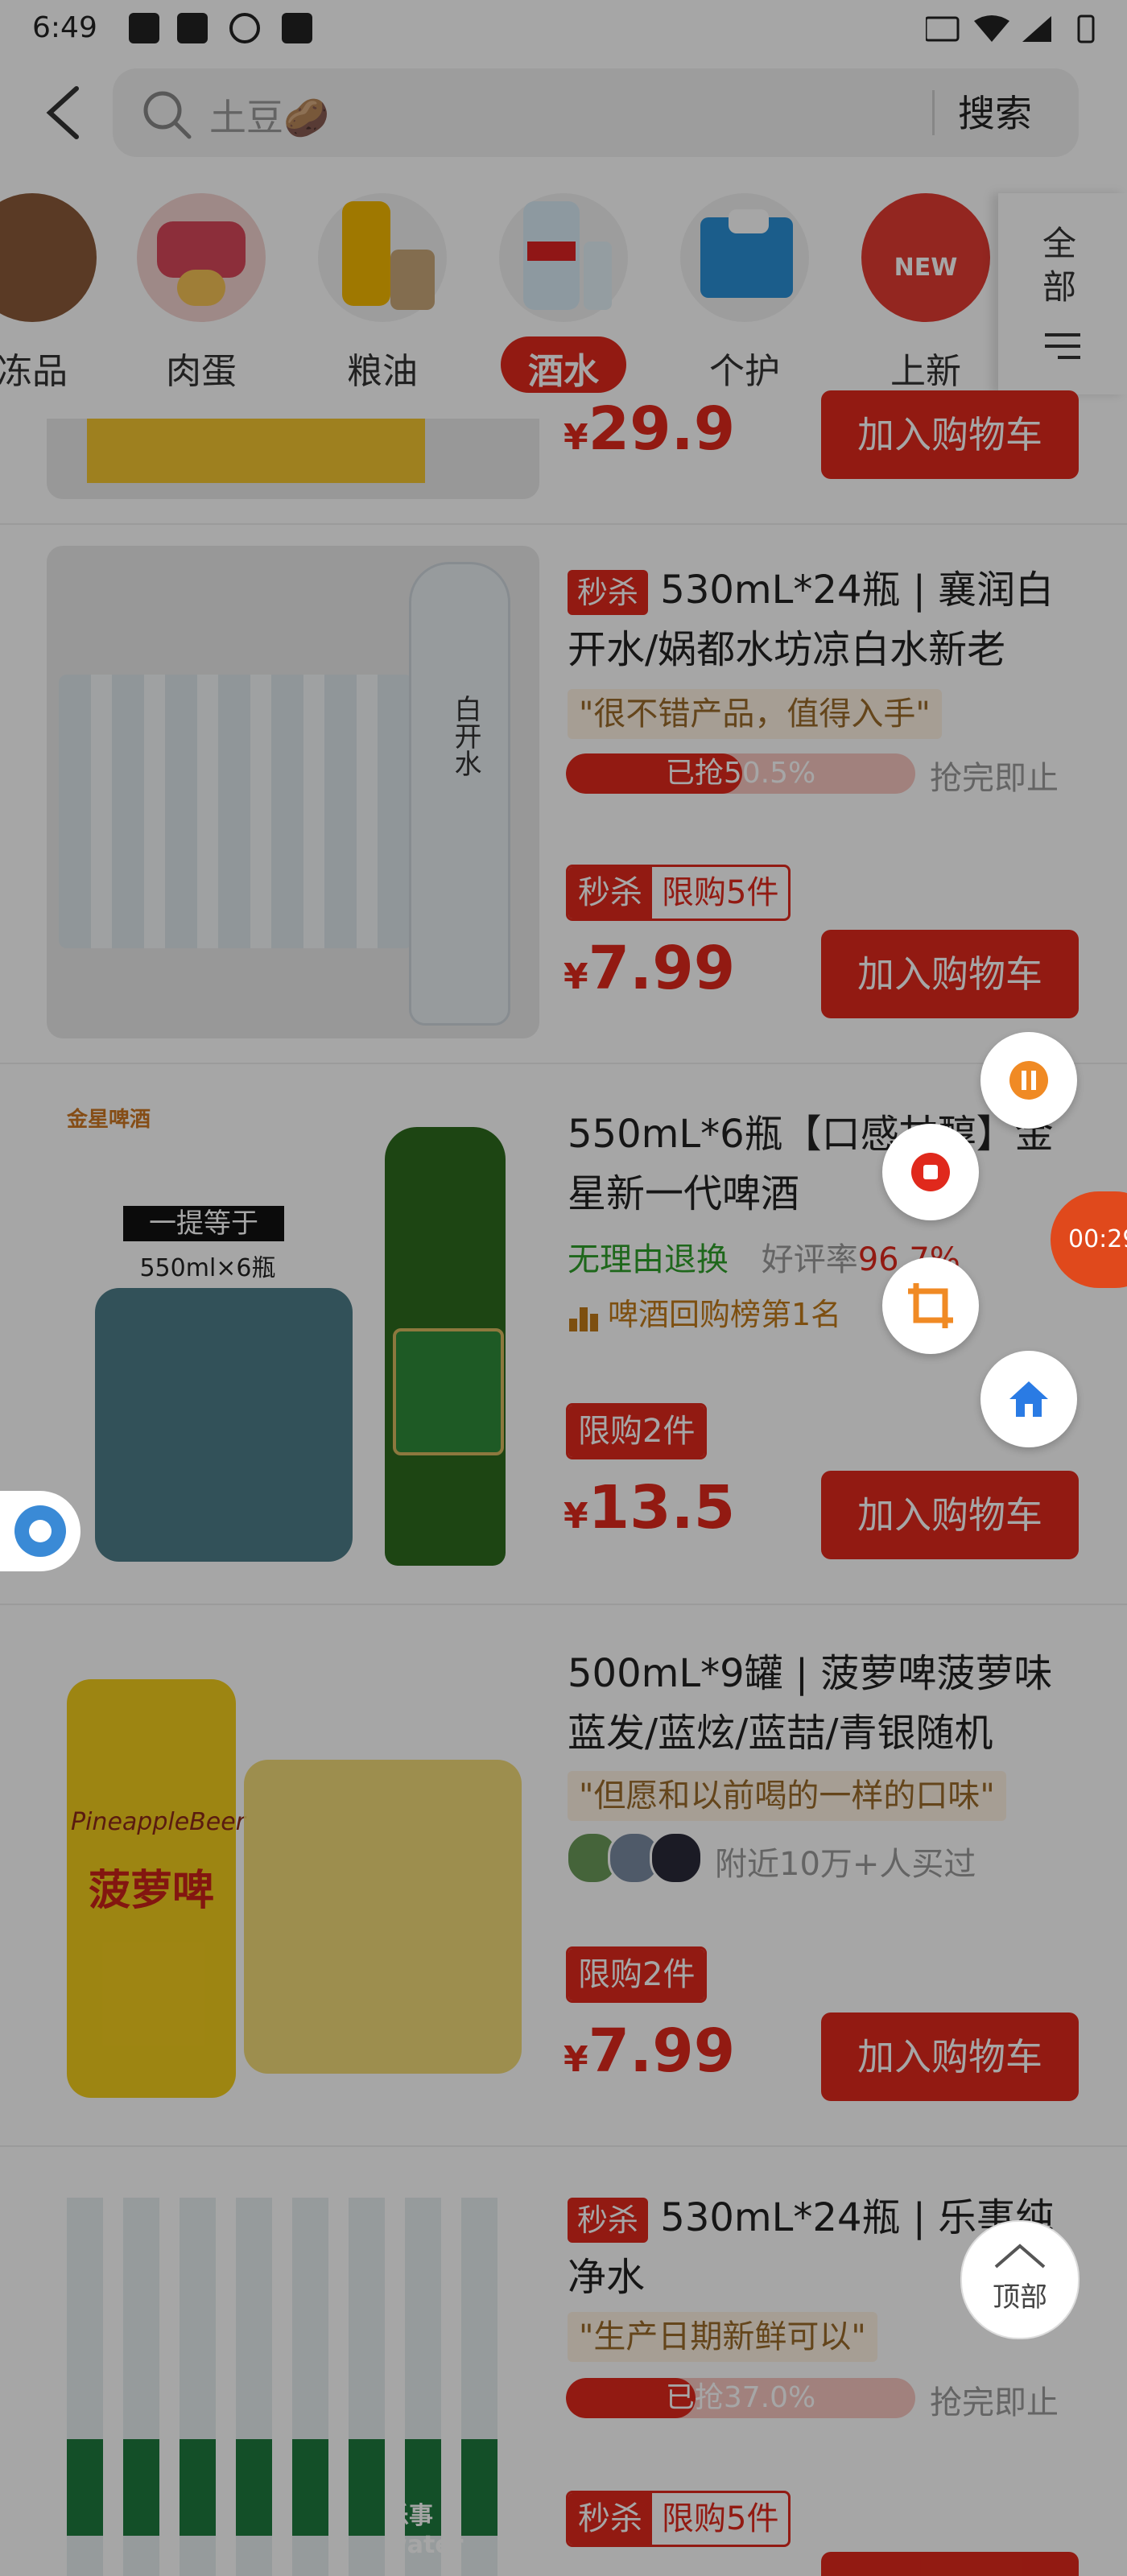 The width and height of the screenshot is (1127, 2576). I want to click on home-button, so click(1028, 1399).